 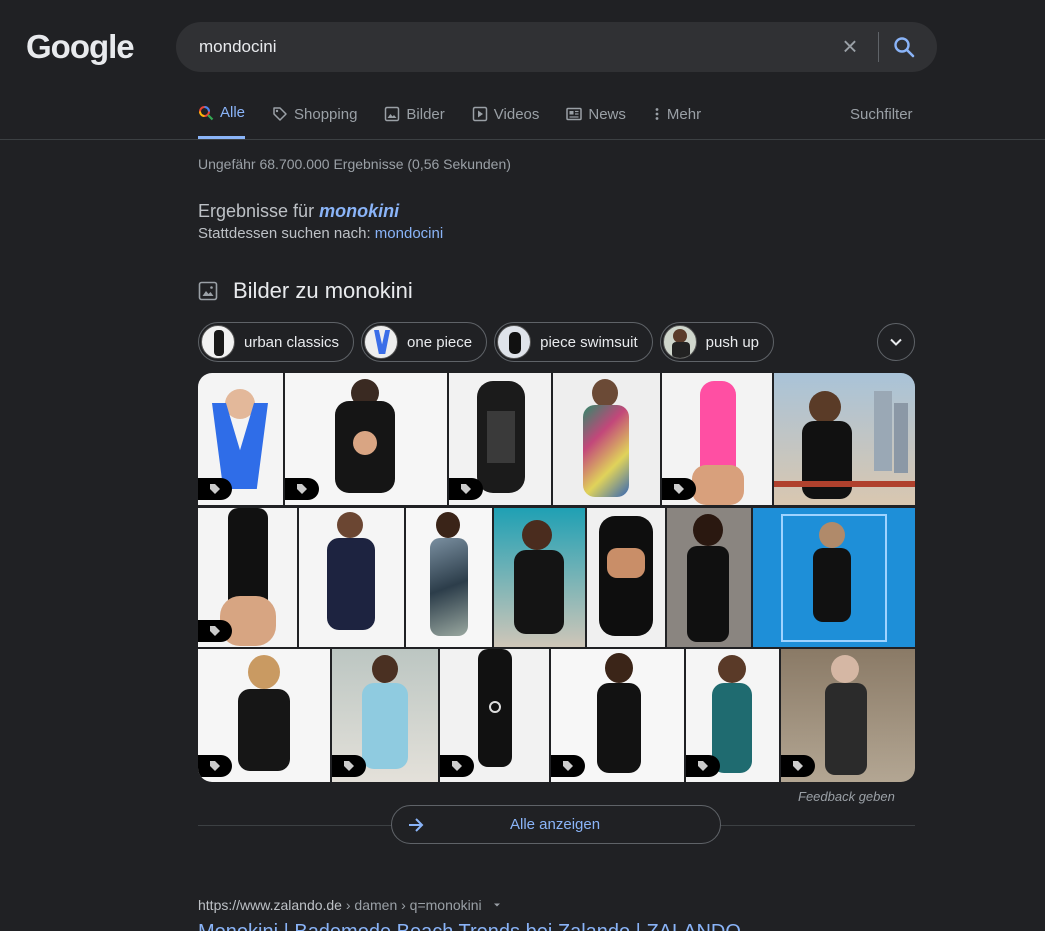 What do you see at coordinates (321, 233) in the screenshot?
I see `original-query-suggestion: Stattdessen suchen nach: mondocini` at bounding box center [321, 233].